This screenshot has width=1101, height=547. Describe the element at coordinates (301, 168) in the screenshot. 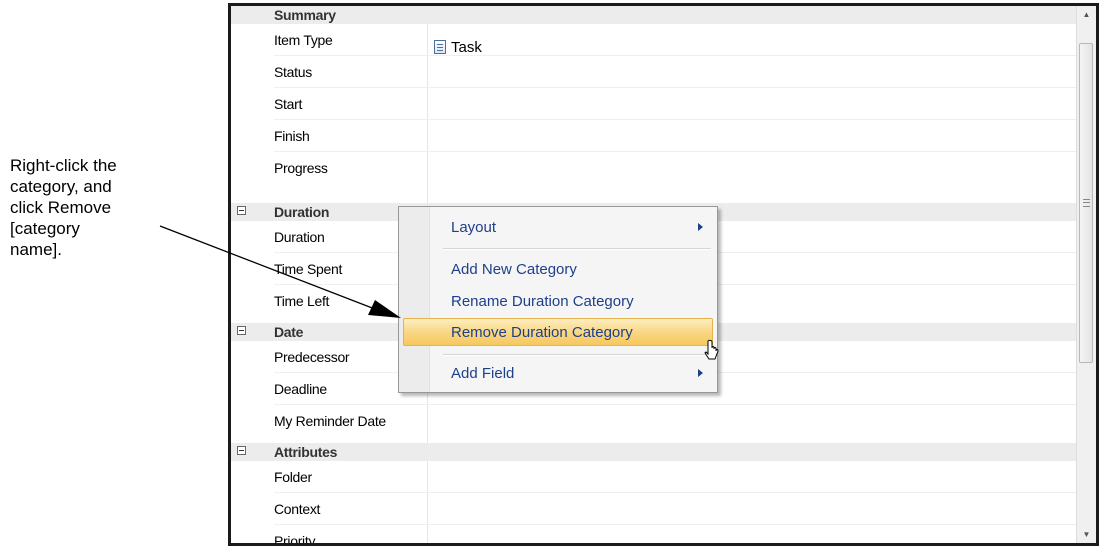

I see `property-label: Progress` at that location.